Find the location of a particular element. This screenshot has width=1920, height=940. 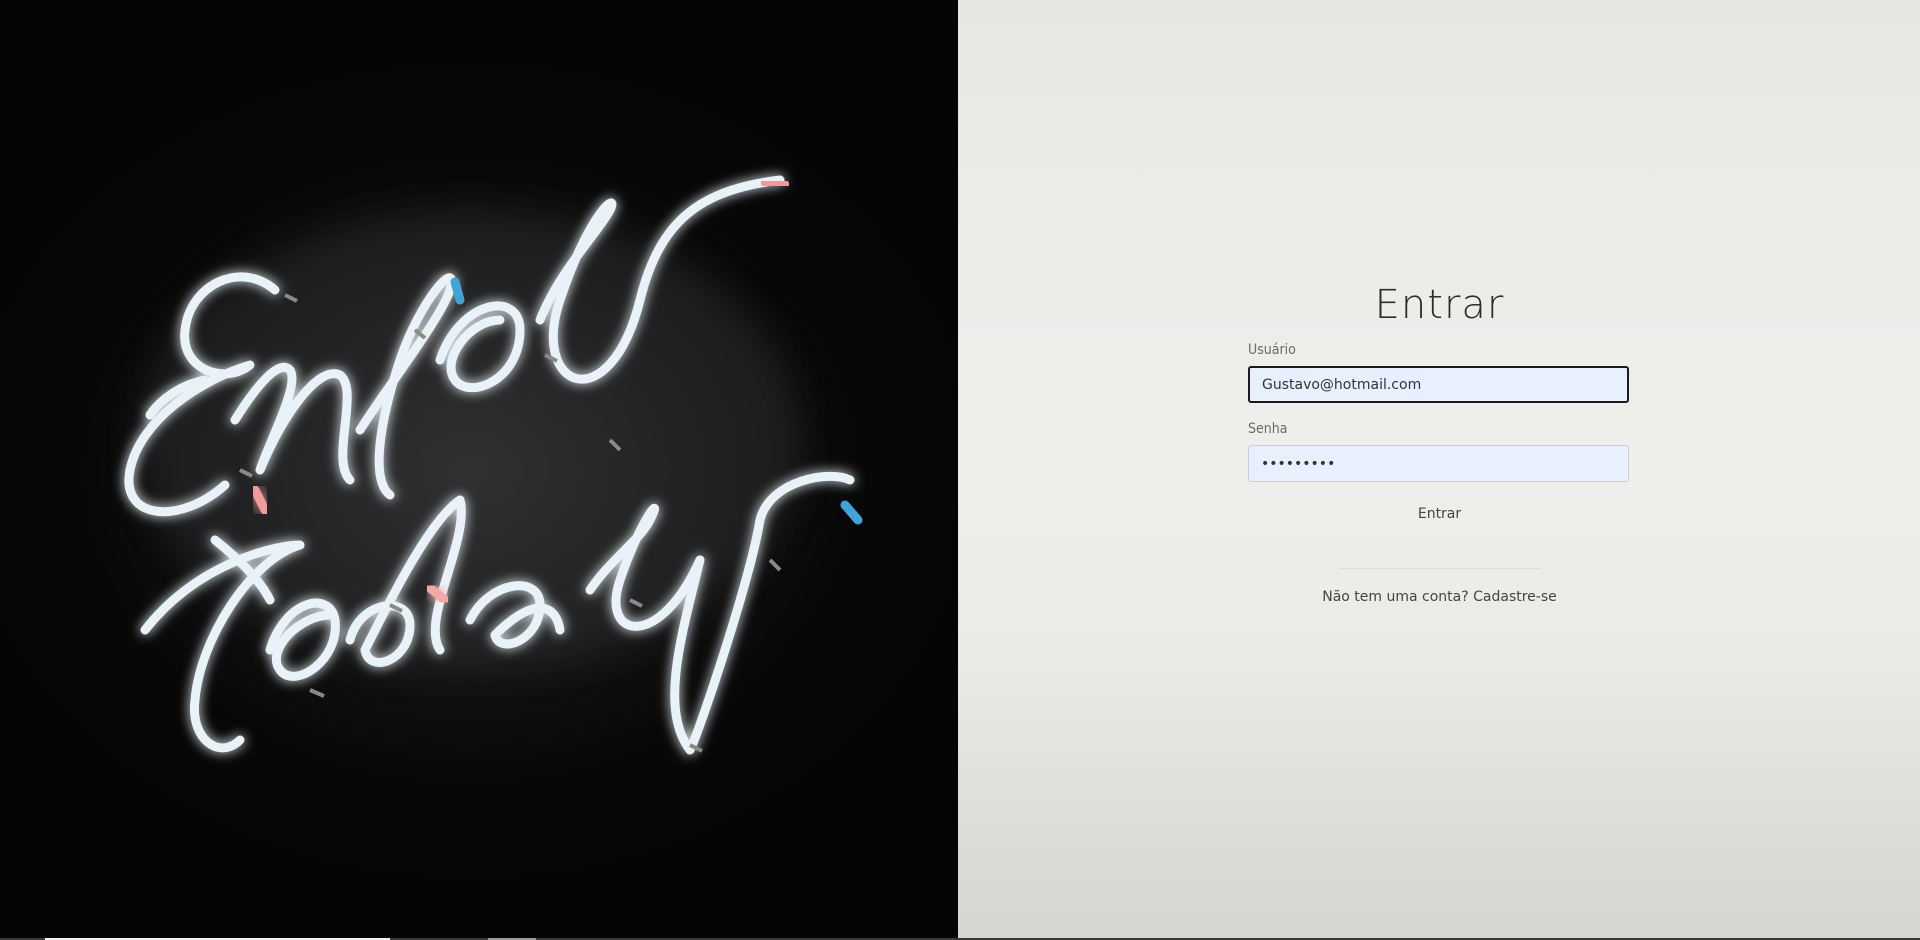

password-label: Senha is located at coordinates (1268, 429).